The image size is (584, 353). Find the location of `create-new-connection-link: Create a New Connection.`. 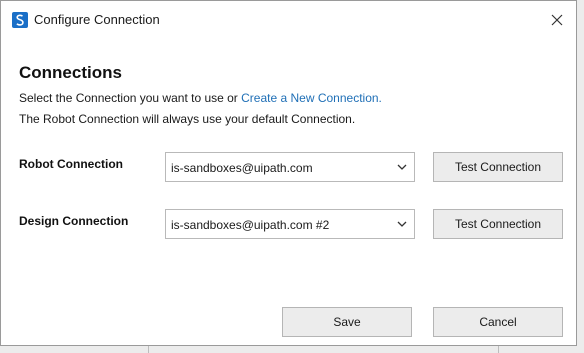

create-new-connection-link: Create a New Connection. is located at coordinates (311, 98).